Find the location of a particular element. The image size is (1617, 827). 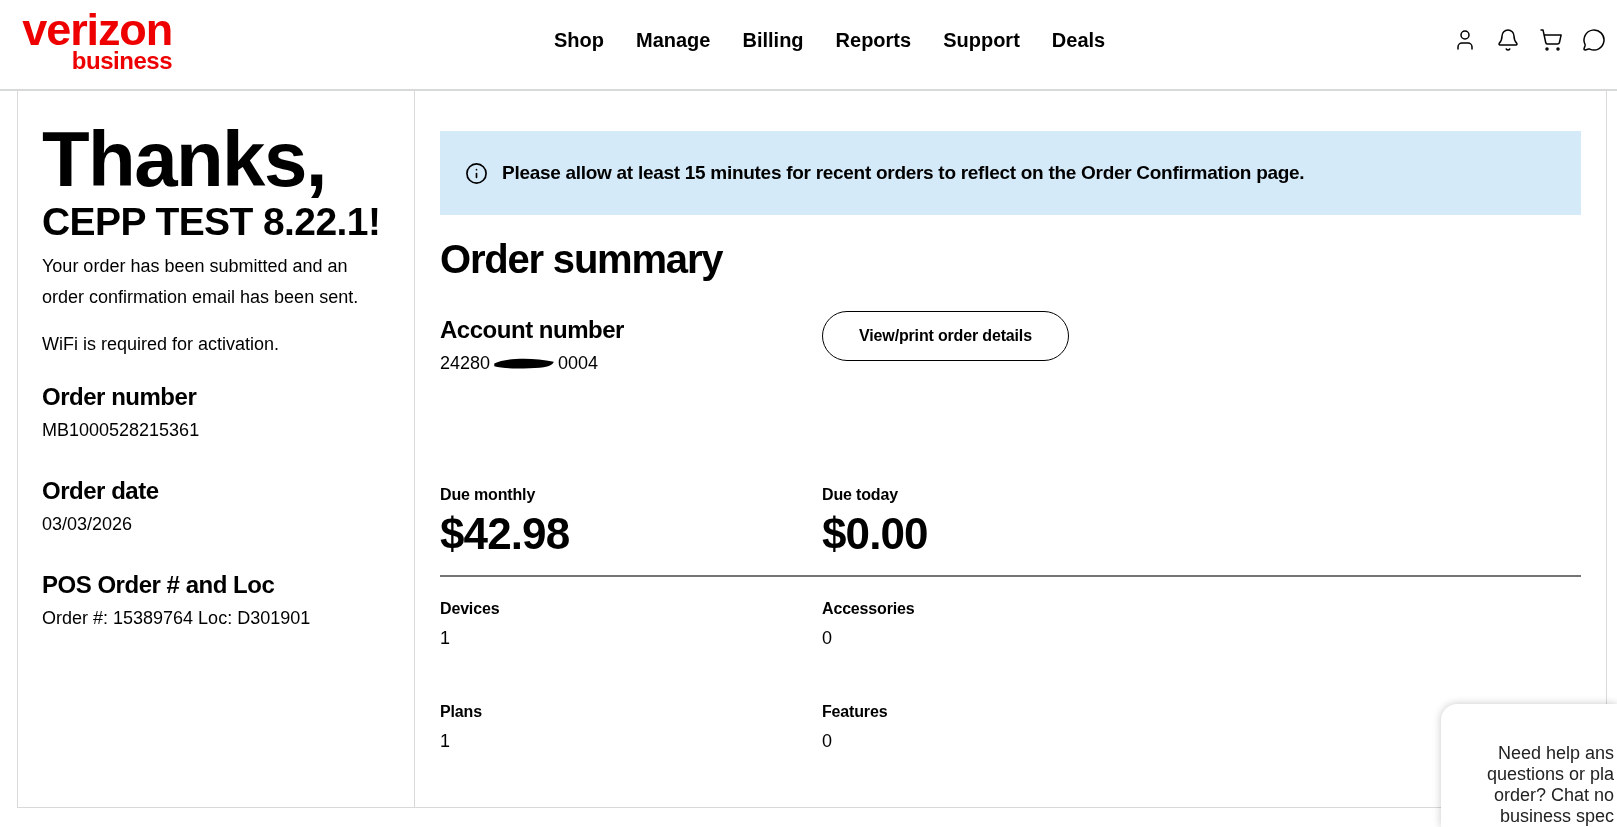

logo-link: verizon business is located at coordinates (94, 40).